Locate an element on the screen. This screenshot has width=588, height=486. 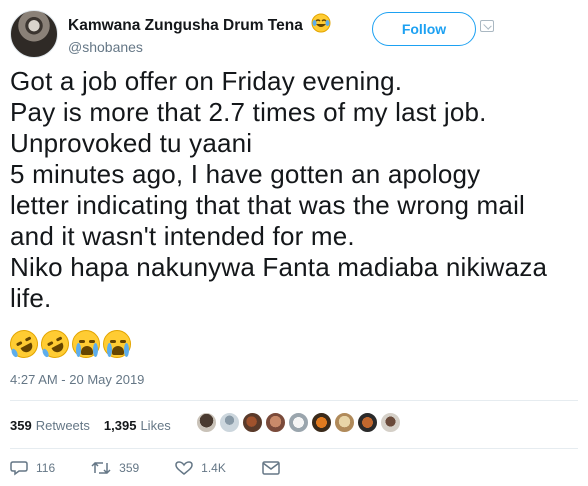
retweets-label: Retweets is located at coordinates (62, 425).